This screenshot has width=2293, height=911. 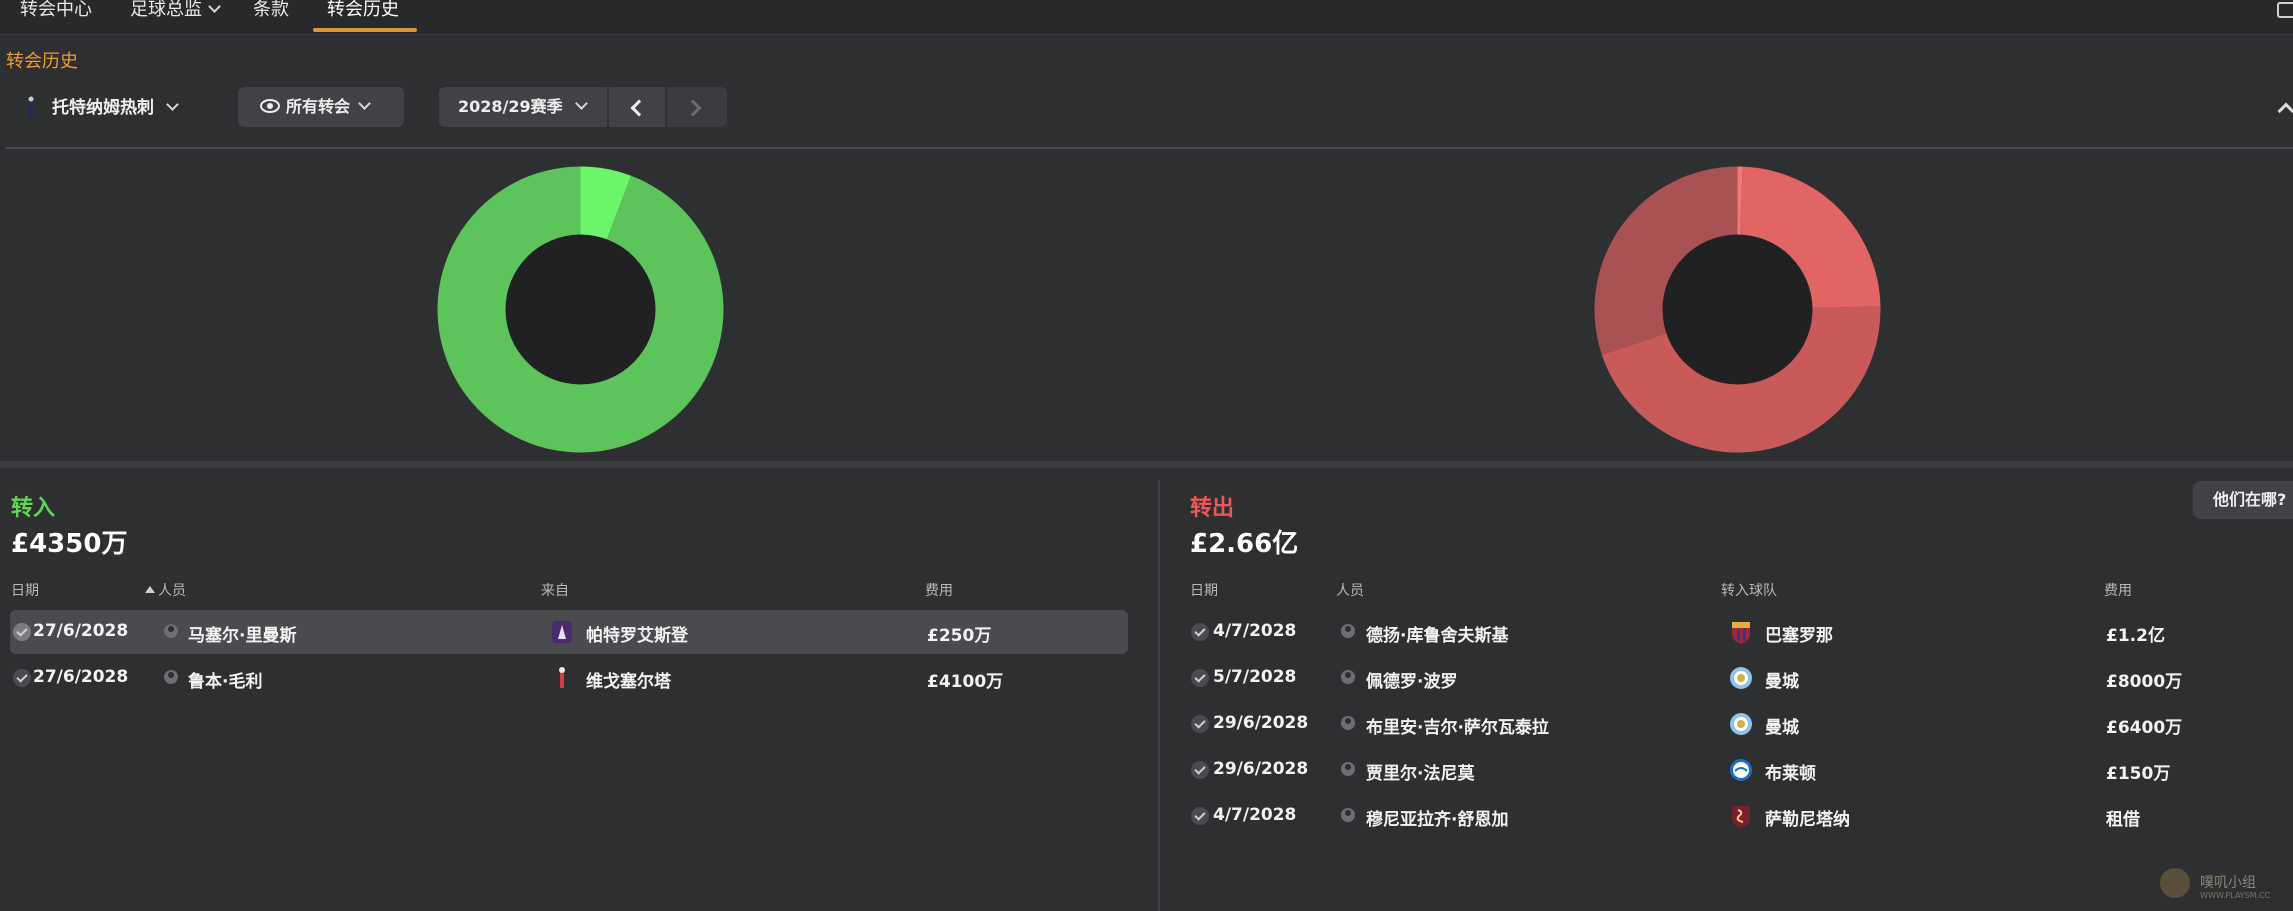 I want to click on section-divider, so click(x=1146, y=464).